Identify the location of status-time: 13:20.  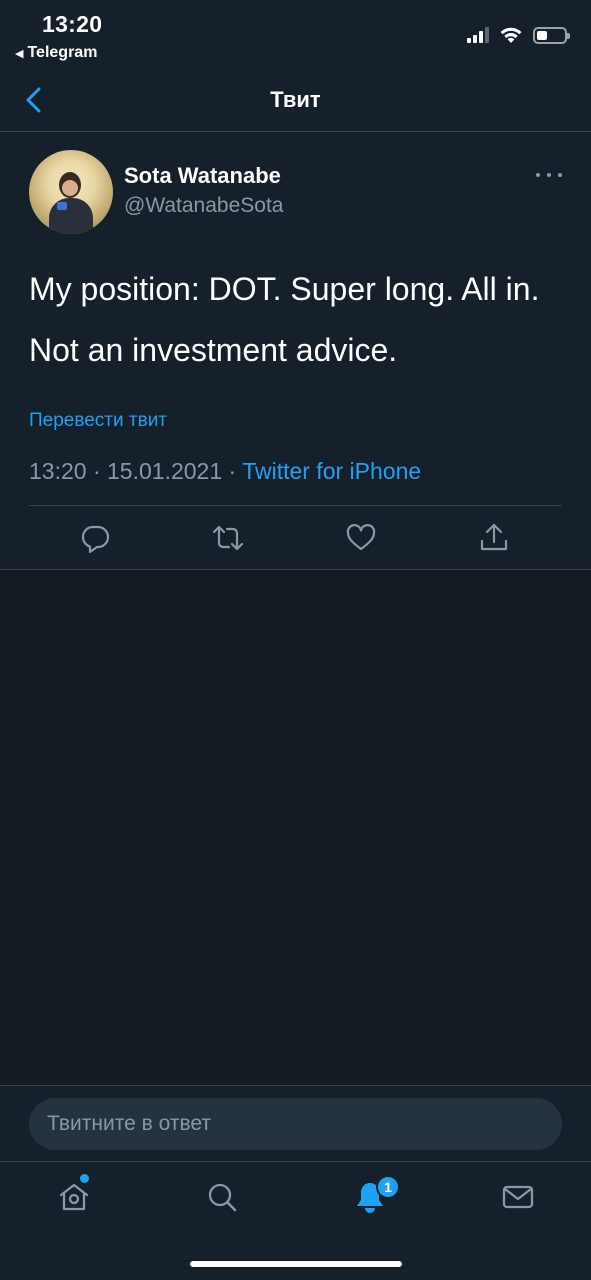
(72, 24).